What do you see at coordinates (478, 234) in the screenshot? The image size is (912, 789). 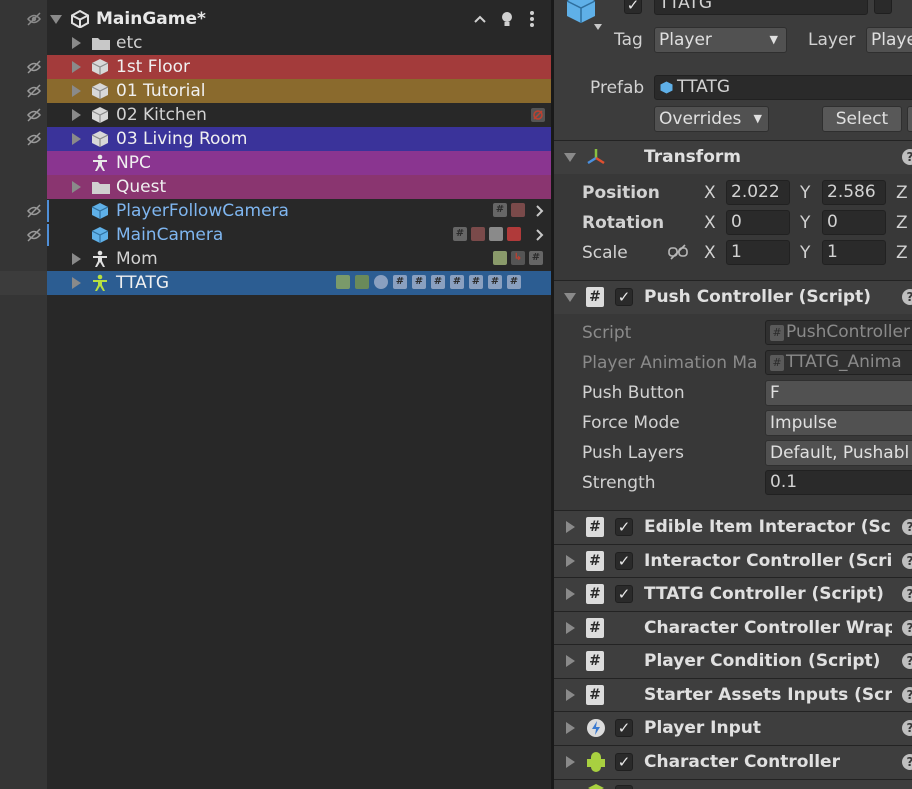 I see `camera-icon` at bounding box center [478, 234].